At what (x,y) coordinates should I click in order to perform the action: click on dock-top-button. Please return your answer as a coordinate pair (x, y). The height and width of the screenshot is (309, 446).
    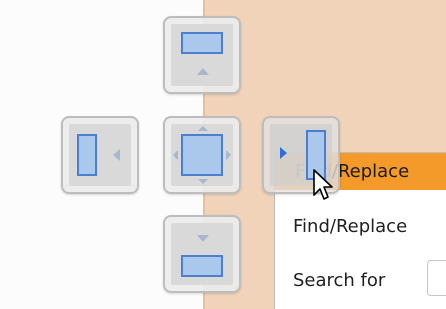
    Looking at the image, I should click on (202, 55).